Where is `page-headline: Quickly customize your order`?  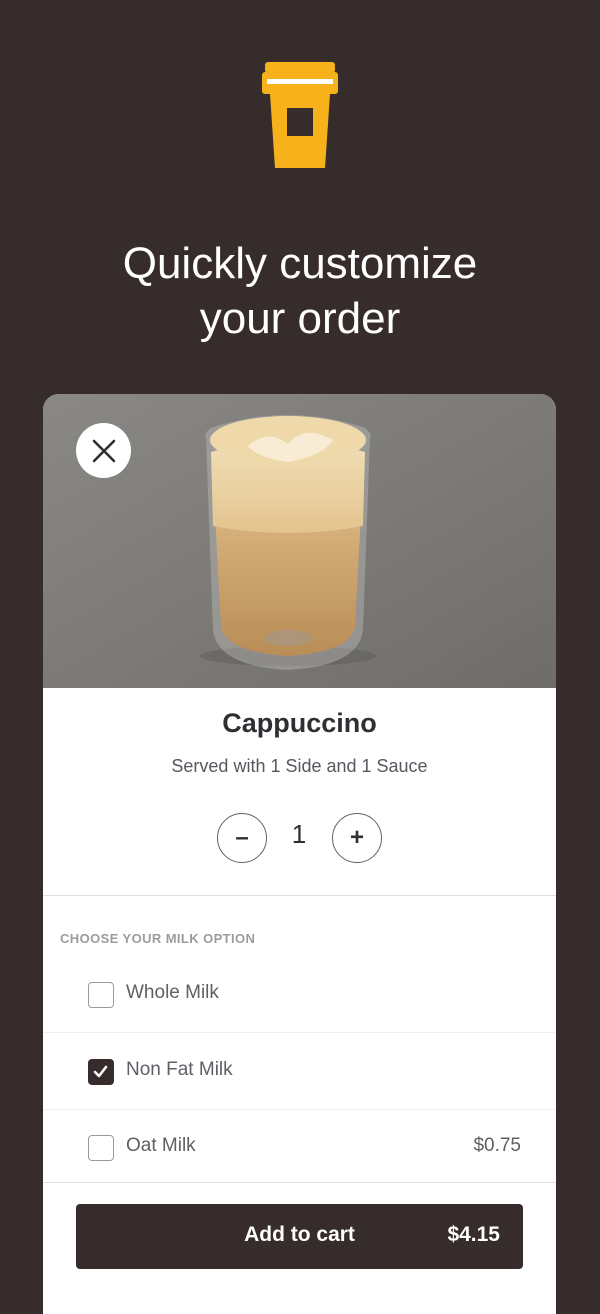
page-headline: Quickly customize your order is located at coordinates (300, 291).